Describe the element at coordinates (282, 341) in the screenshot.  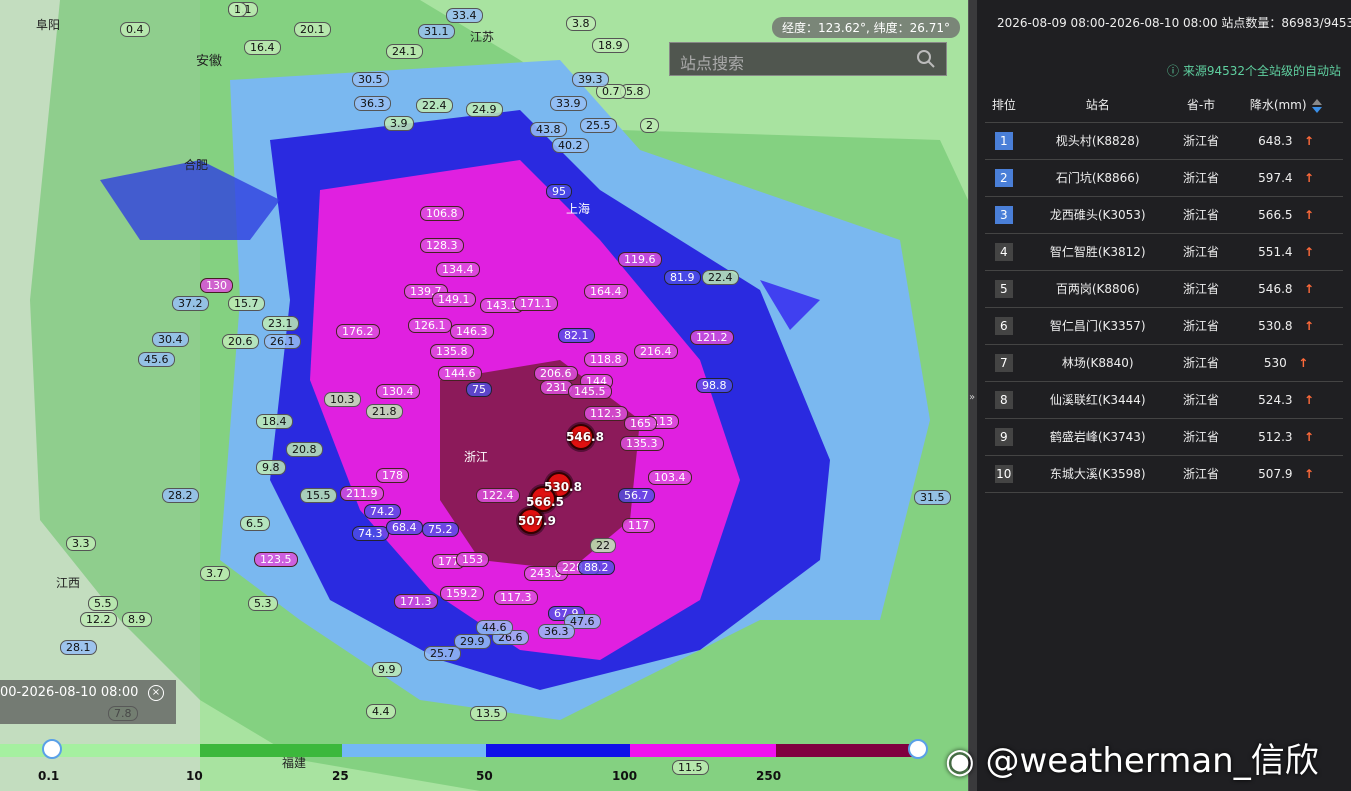
I see `station-value-label: 26.1` at that location.